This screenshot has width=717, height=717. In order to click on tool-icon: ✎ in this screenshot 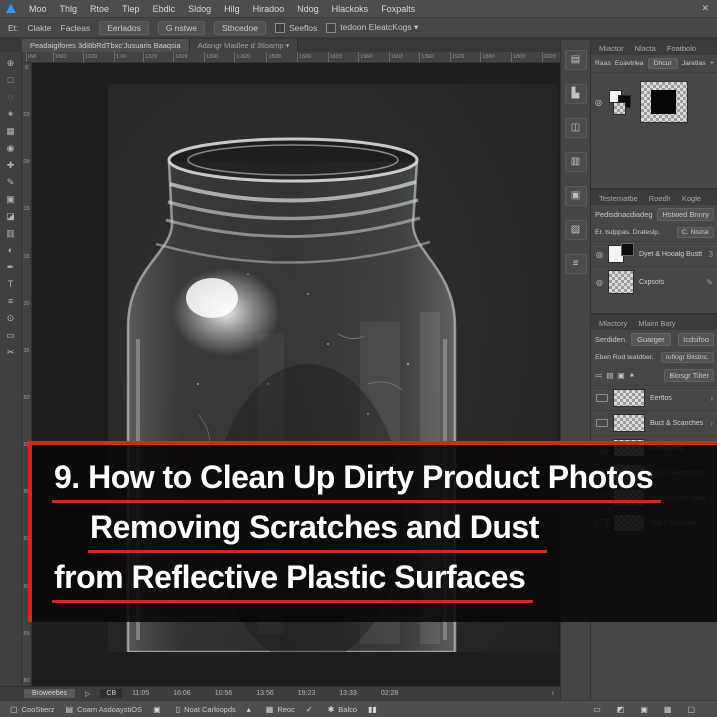, I will do `click(11, 182)`.